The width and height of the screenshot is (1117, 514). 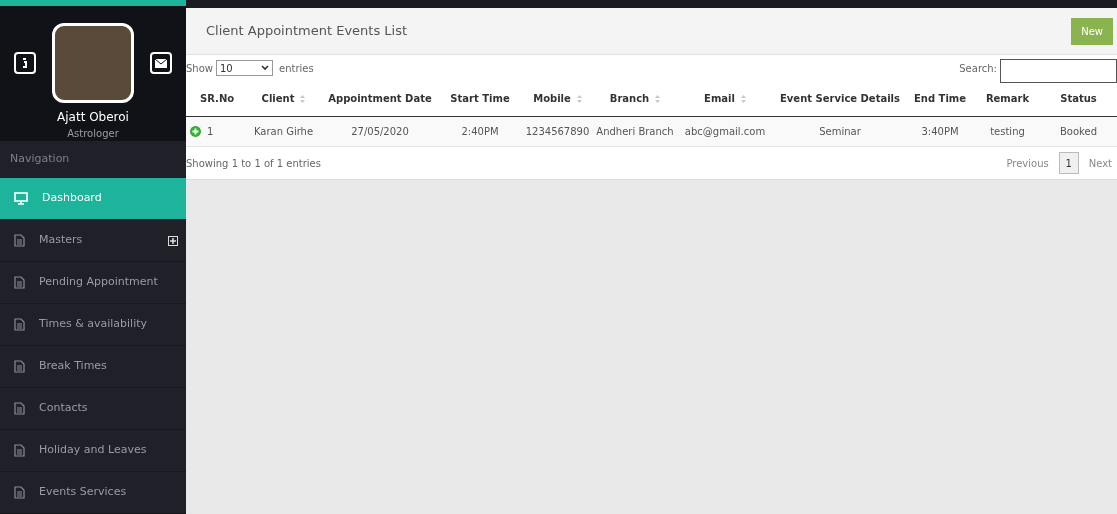 What do you see at coordinates (1078, 132) in the screenshot?
I see `table-cell-text: Booked` at bounding box center [1078, 132].